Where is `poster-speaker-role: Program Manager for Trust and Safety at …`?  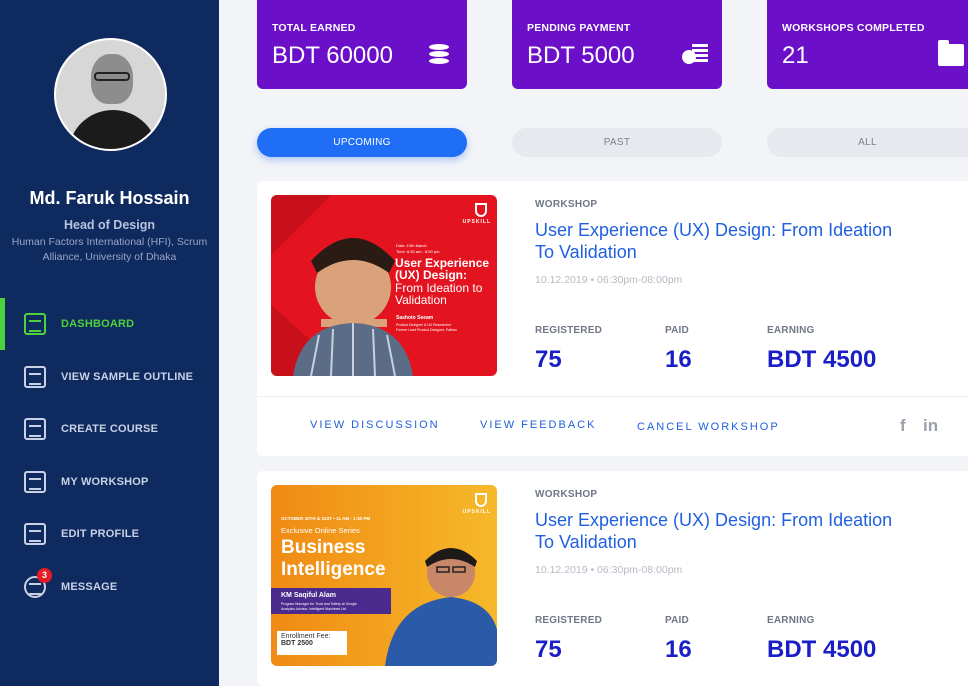
poster-speaker-role: Program Manager for Trust and Safety at … is located at coordinates (319, 604).